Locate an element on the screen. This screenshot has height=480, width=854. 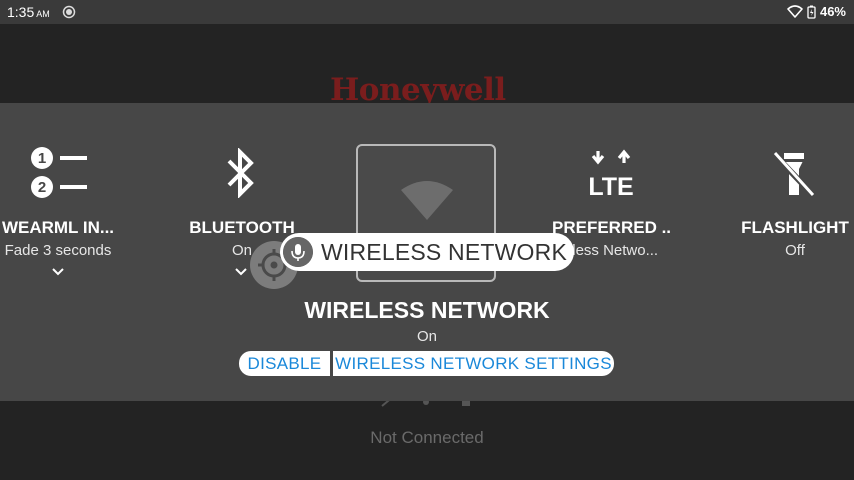
tile-flashlight: FLASHLIGHT Off is located at coordinates (795, 238).